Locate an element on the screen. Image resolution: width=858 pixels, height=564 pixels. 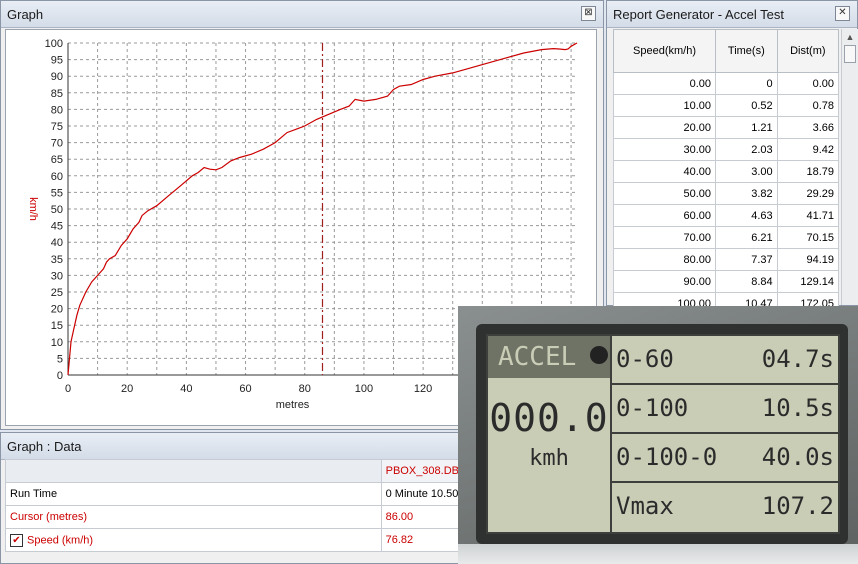
y-tick-label: 100 is located at coordinates (54, 44).